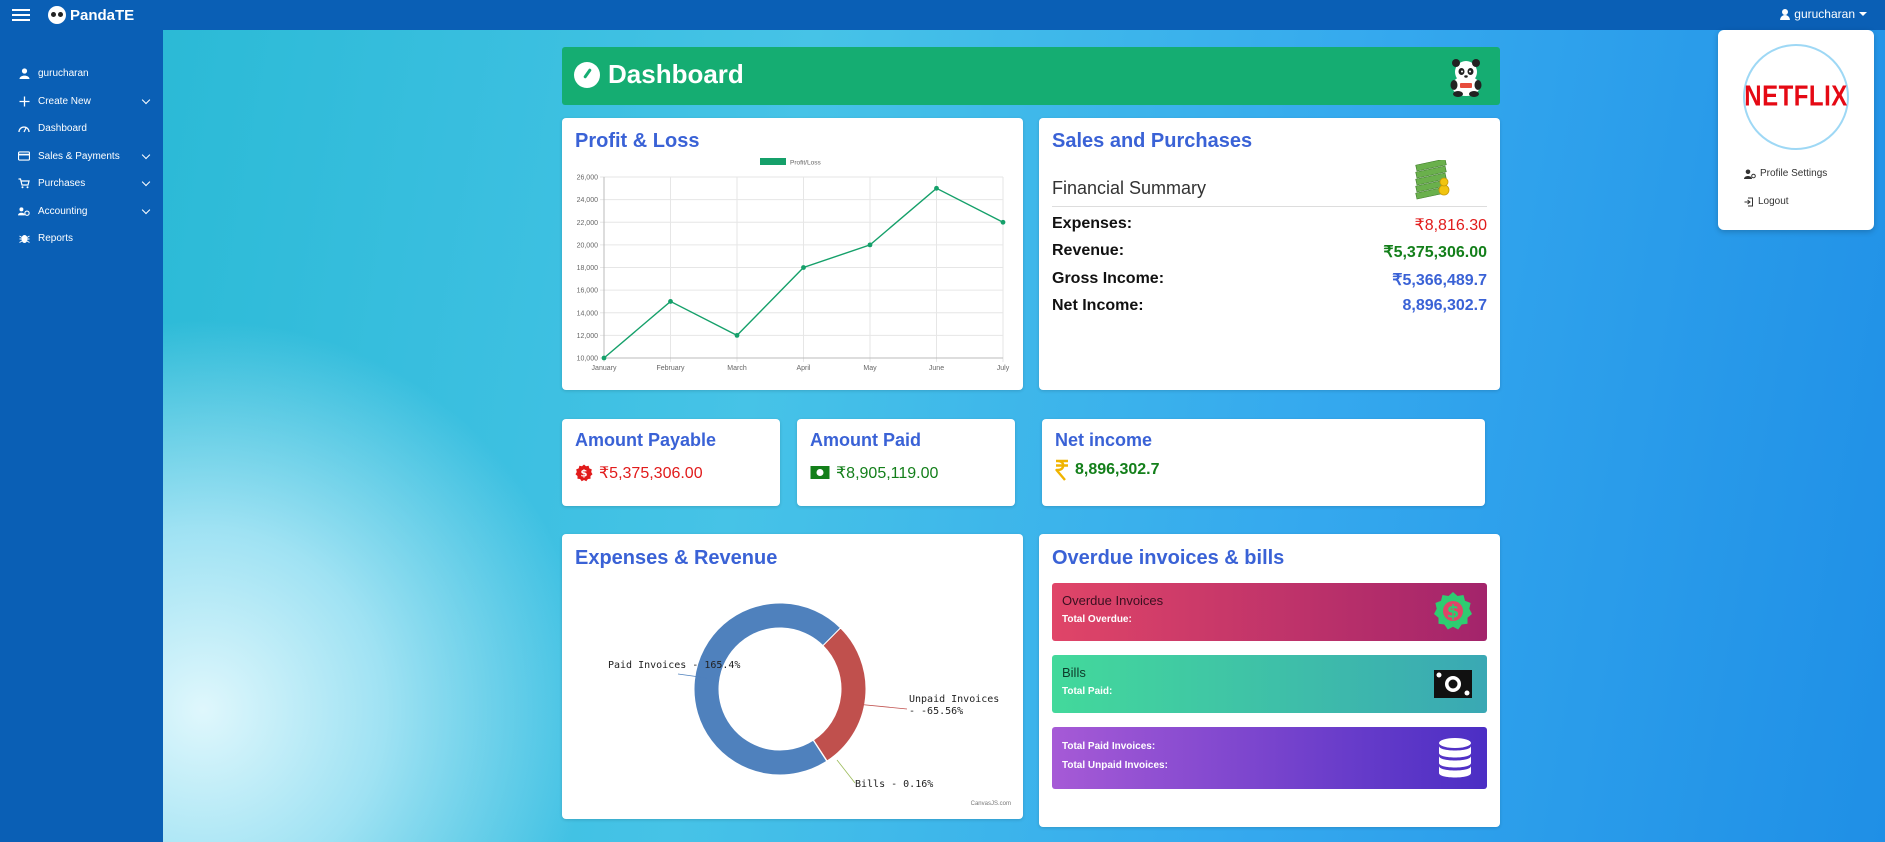  What do you see at coordinates (1439, 280) in the screenshot?
I see `gross-income-value: ₹5,366,489.7` at bounding box center [1439, 280].